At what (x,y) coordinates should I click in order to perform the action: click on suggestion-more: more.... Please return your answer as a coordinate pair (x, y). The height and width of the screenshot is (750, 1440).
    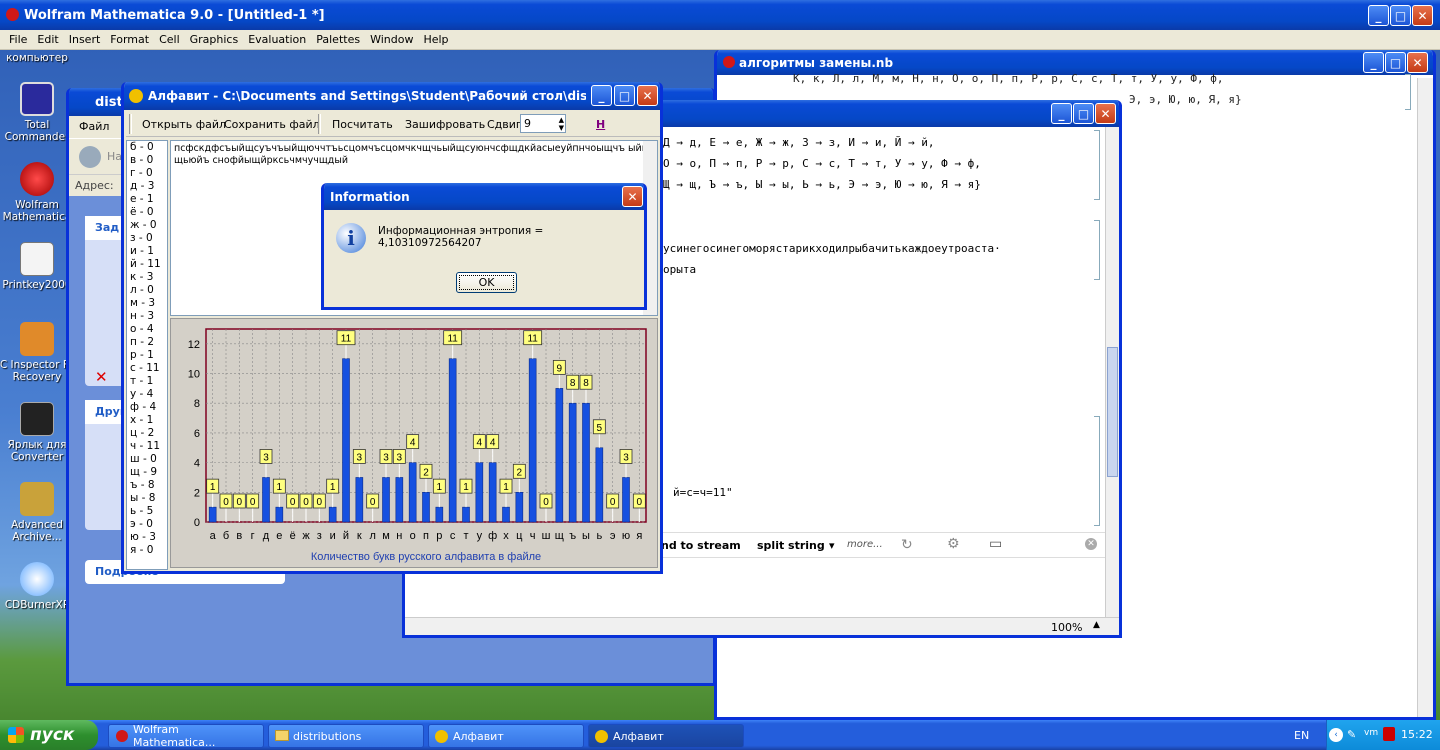
    Looking at the image, I should click on (865, 544).